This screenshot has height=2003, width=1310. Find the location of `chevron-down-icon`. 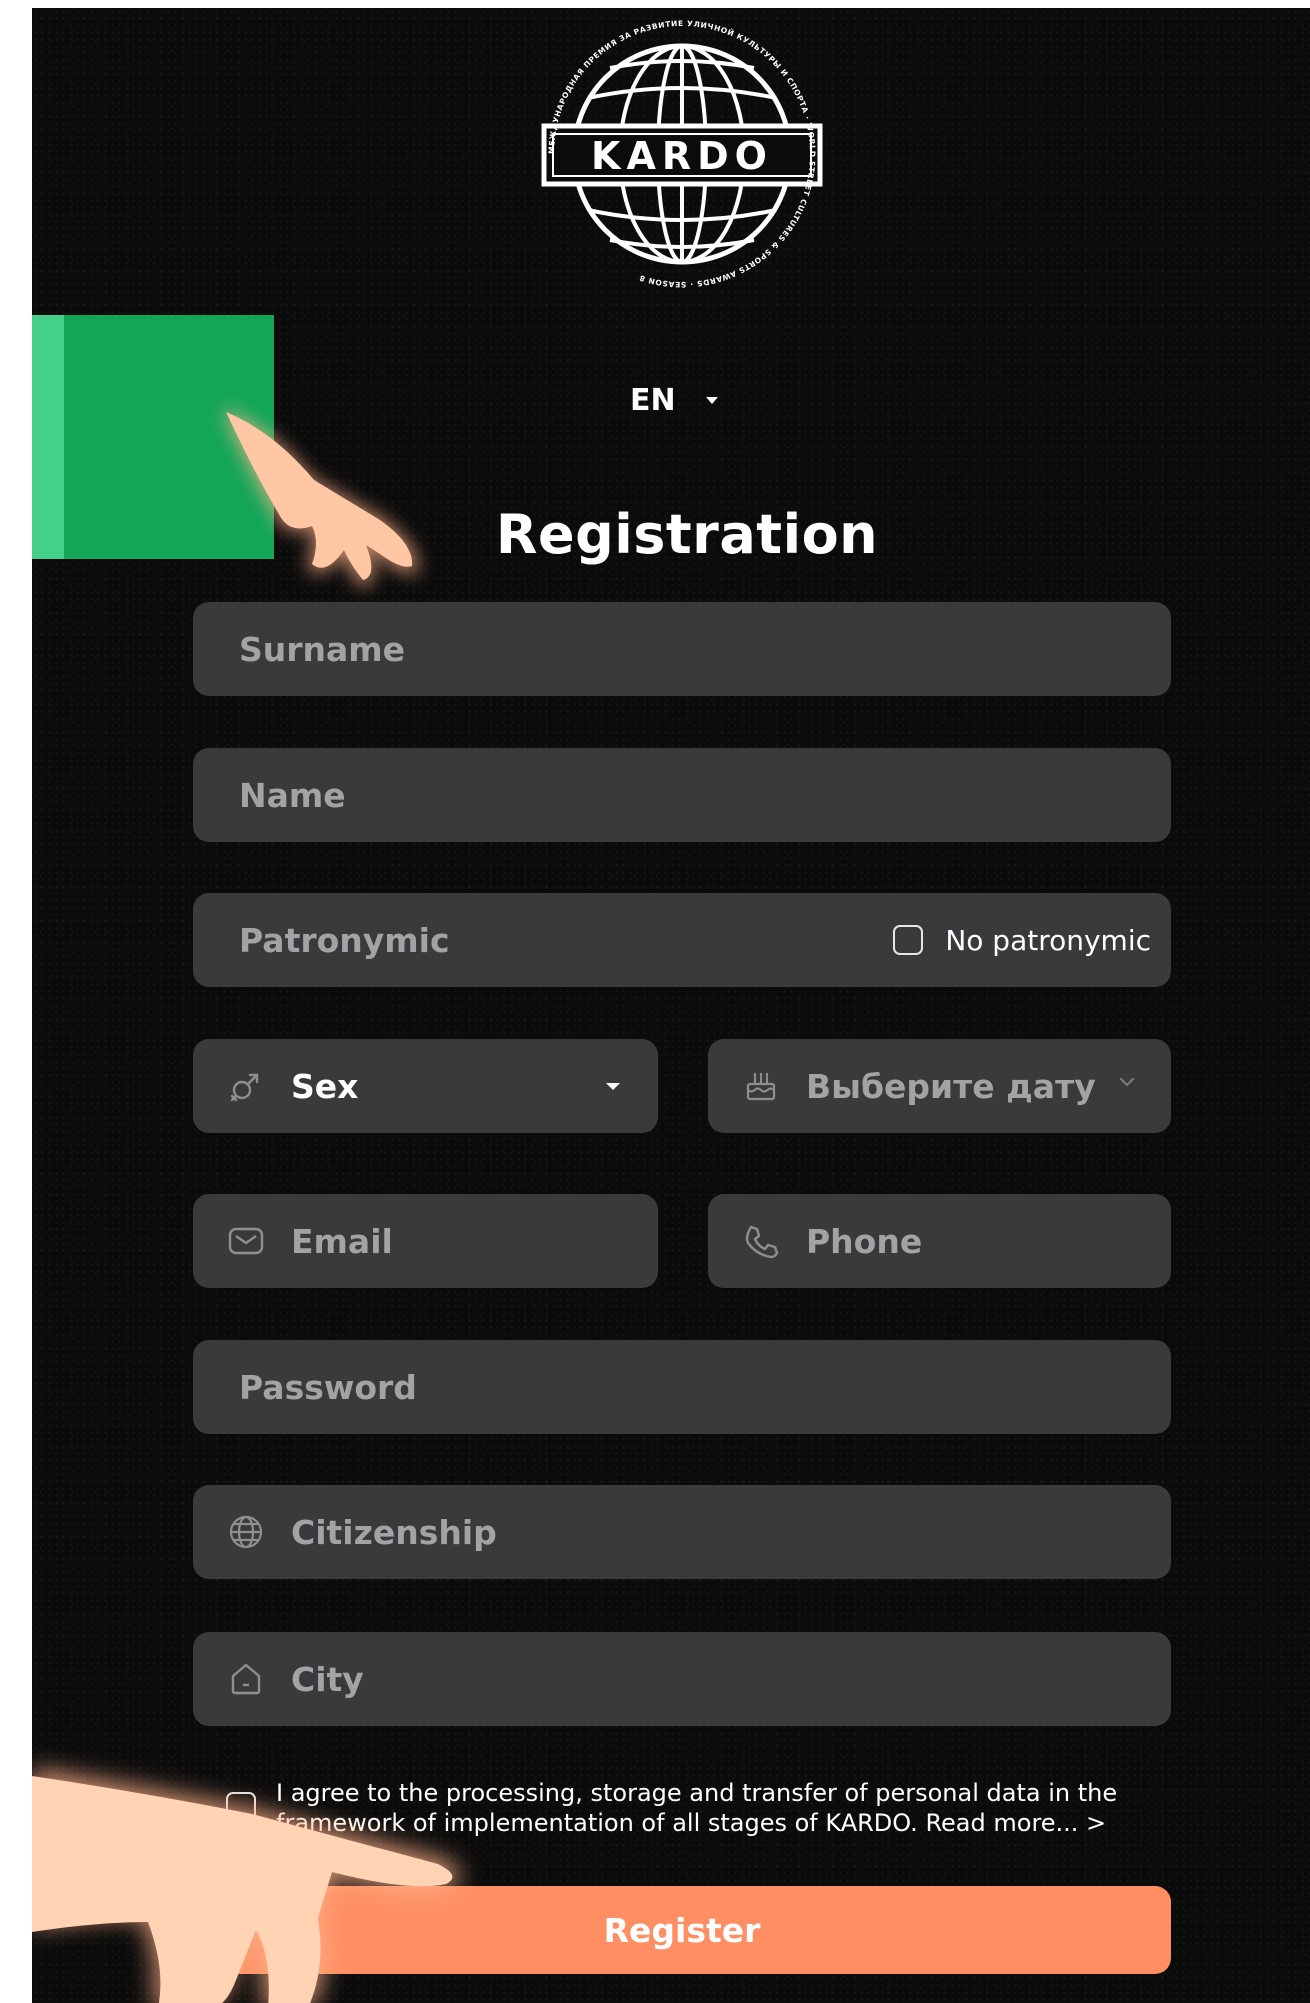

chevron-down-icon is located at coordinates (1127, 1082).